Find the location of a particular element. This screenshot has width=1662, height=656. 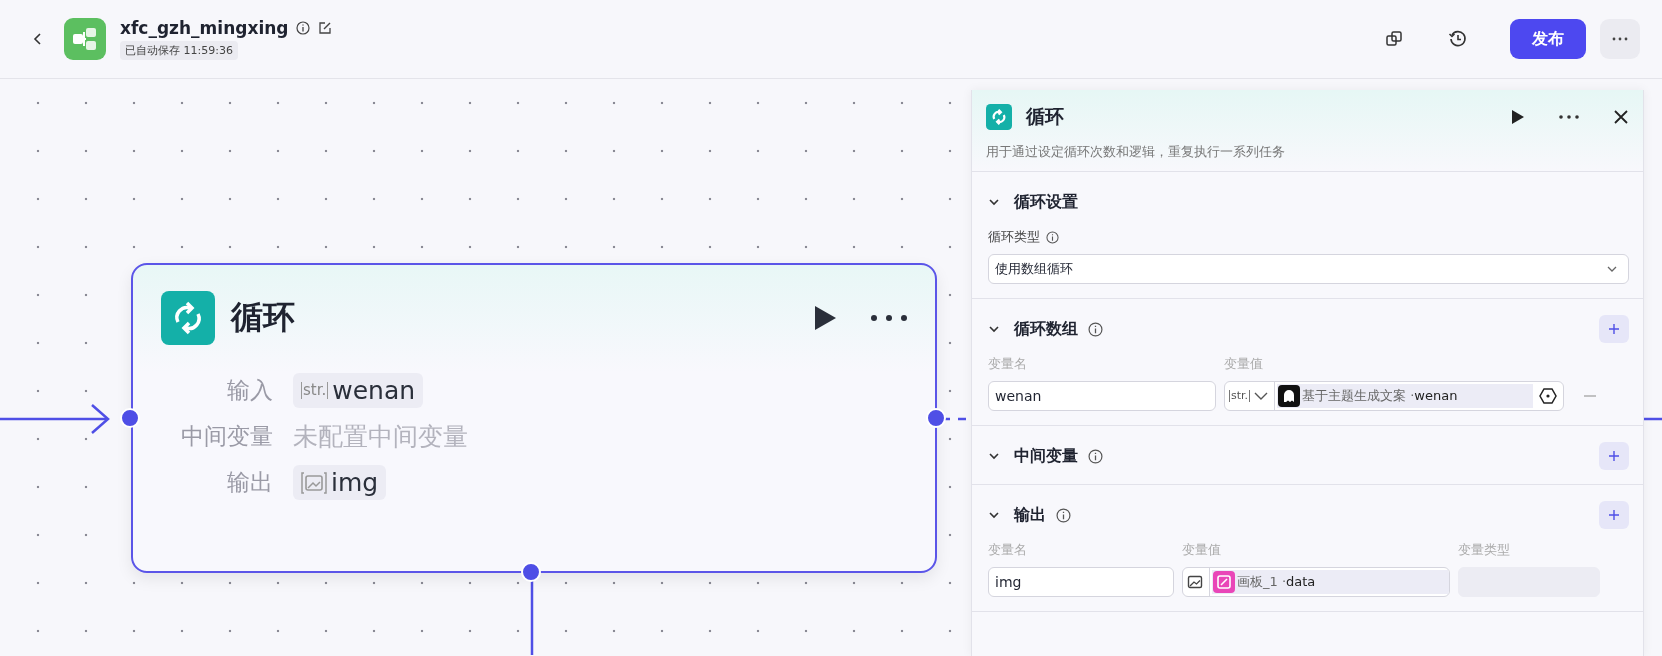

section-title: 中间变量 is located at coordinates (1046, 456).